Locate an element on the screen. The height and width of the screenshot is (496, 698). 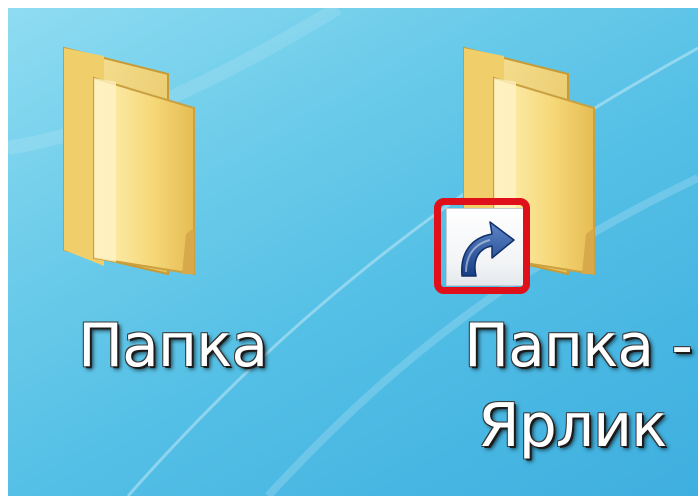
folder-shortcut-label-line2: Ярлик is located at coordinates (572, 426).